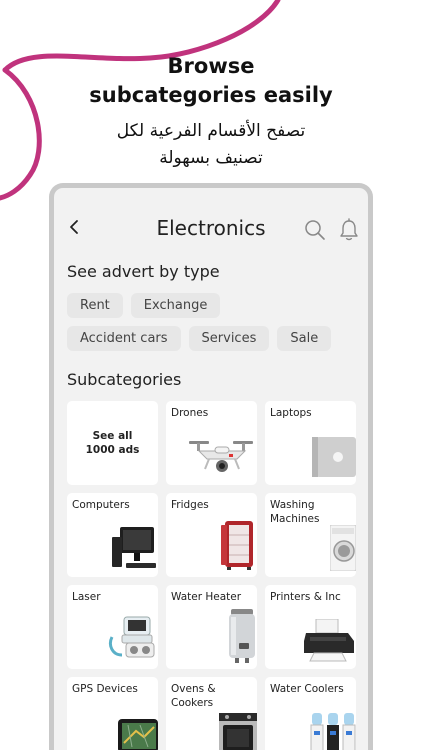  Describe the element at coordinates (211, 81) in the screenshot. I see `promo-headline: Browse subcategories easily` at that location.